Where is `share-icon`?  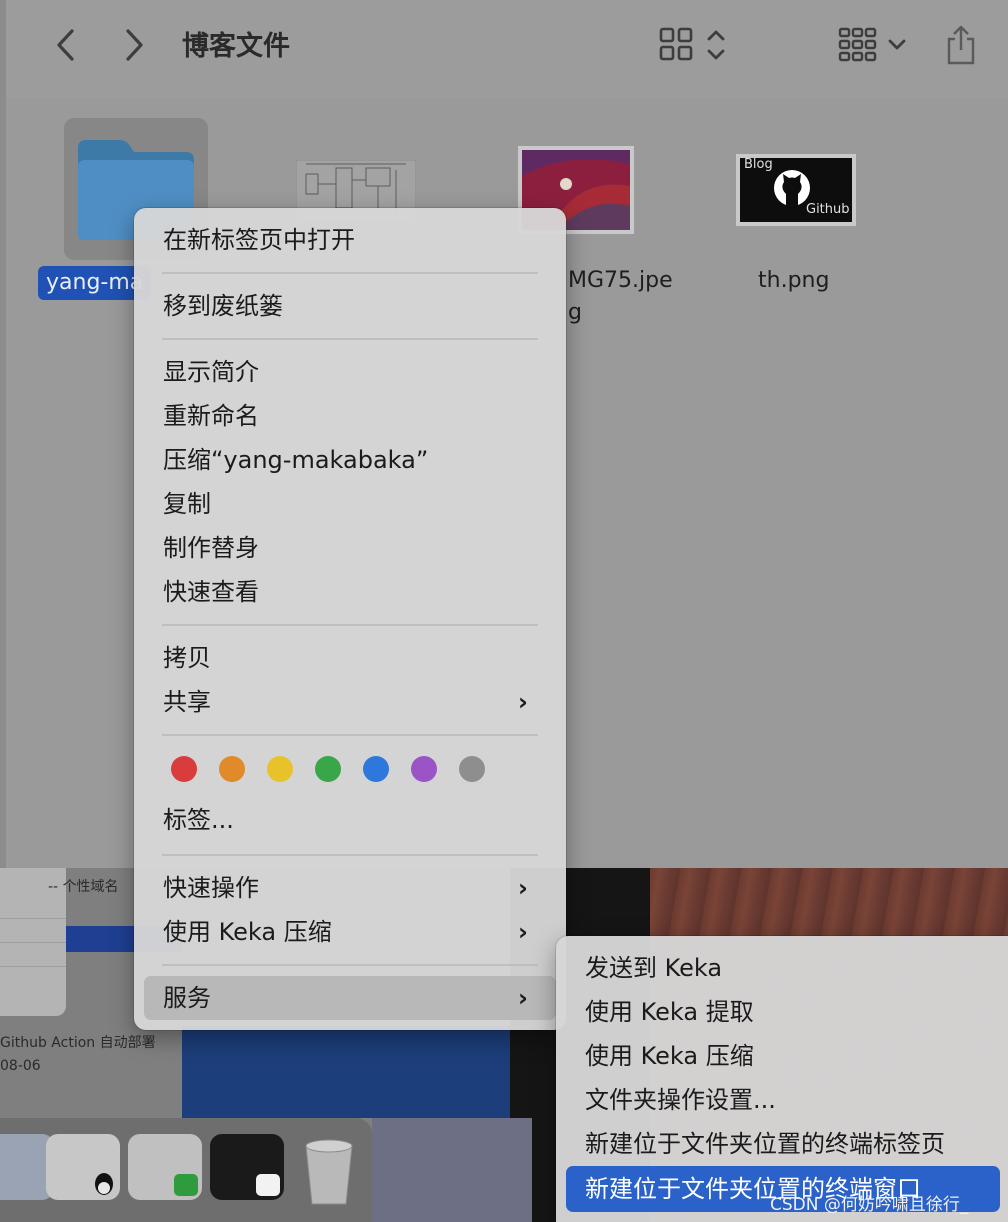 share-icon is located at coordinates (961, 45).